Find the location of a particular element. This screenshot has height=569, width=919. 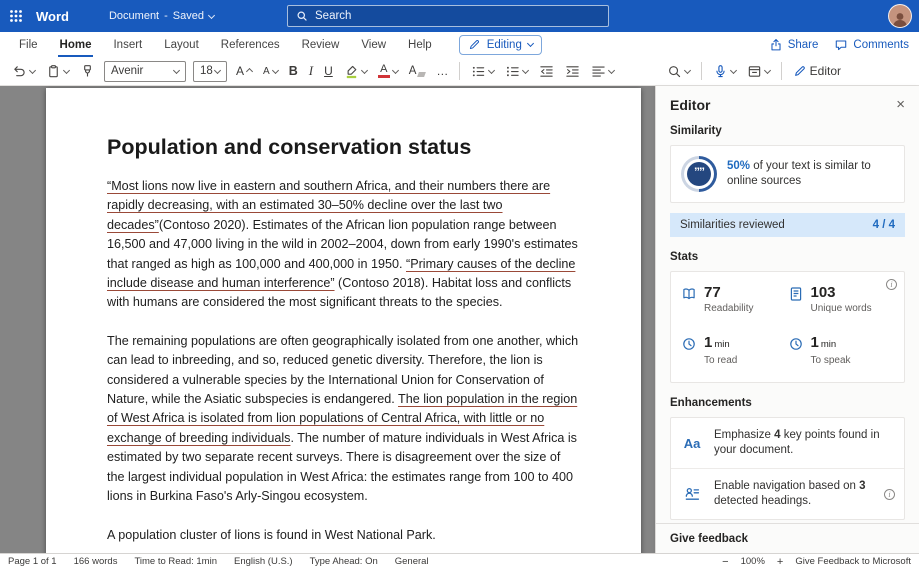

underline-button: U is located at coordinates (328, 71).